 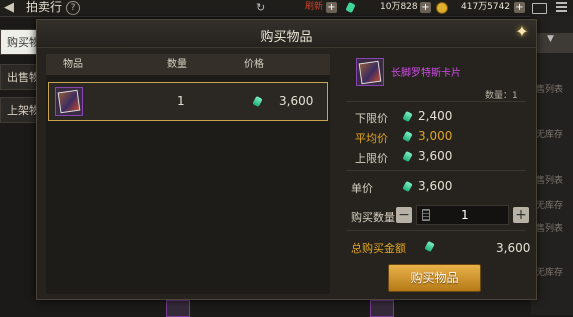 What do you see at coordinates (501, 96) in the screenshot?
I see `item-quantity-line: 数量：1` at bounding box center [501, 96].